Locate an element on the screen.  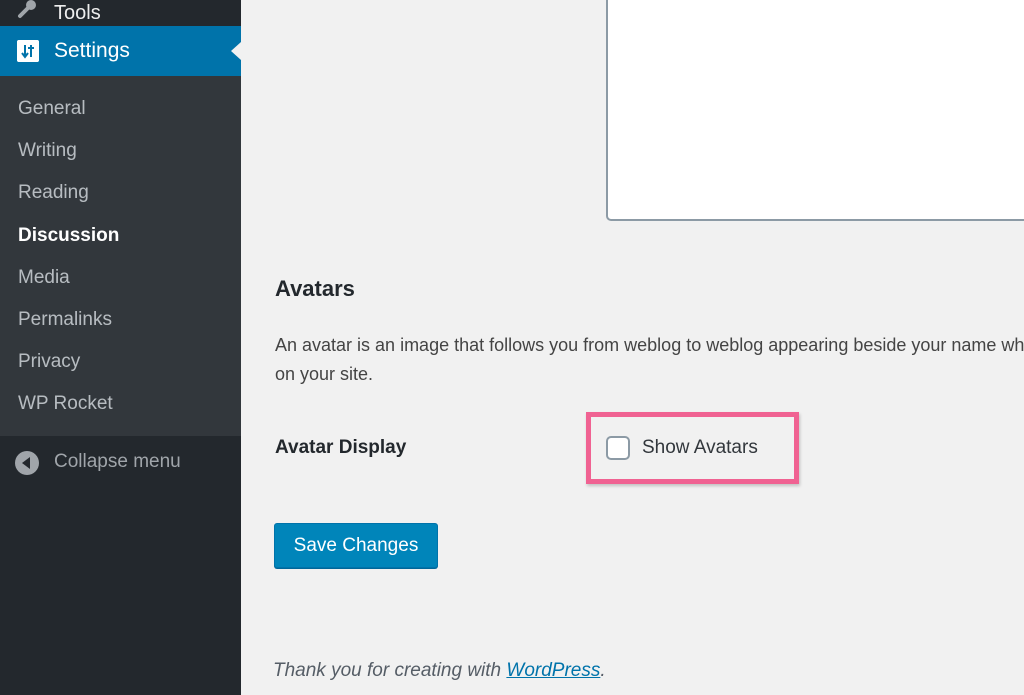
submenu-item-wp-rocket: WP Rocket is located at coordinates (120, 404).